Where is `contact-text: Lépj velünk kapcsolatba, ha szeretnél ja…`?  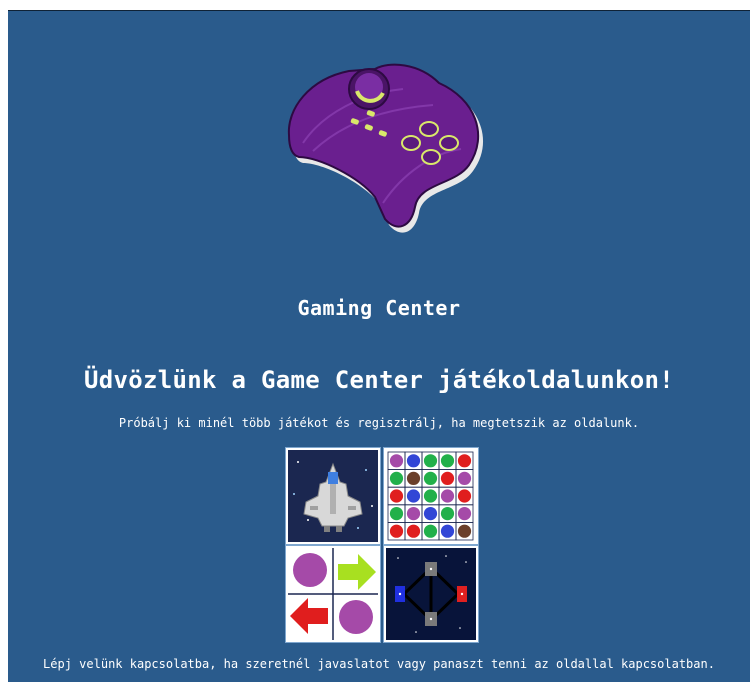
contact-text: Lépj velünk kapcsolatba, ha szeretnél ja… is located at coordinates (379, 664).